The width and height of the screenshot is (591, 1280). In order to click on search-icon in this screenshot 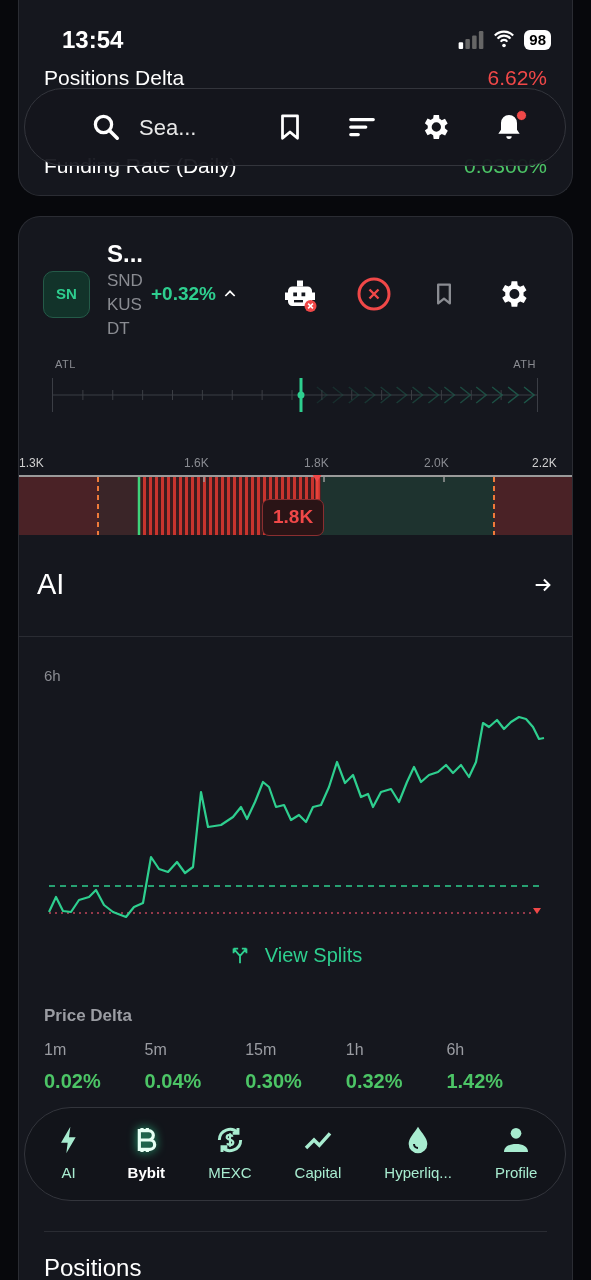, I will do `click(106, 127)`.